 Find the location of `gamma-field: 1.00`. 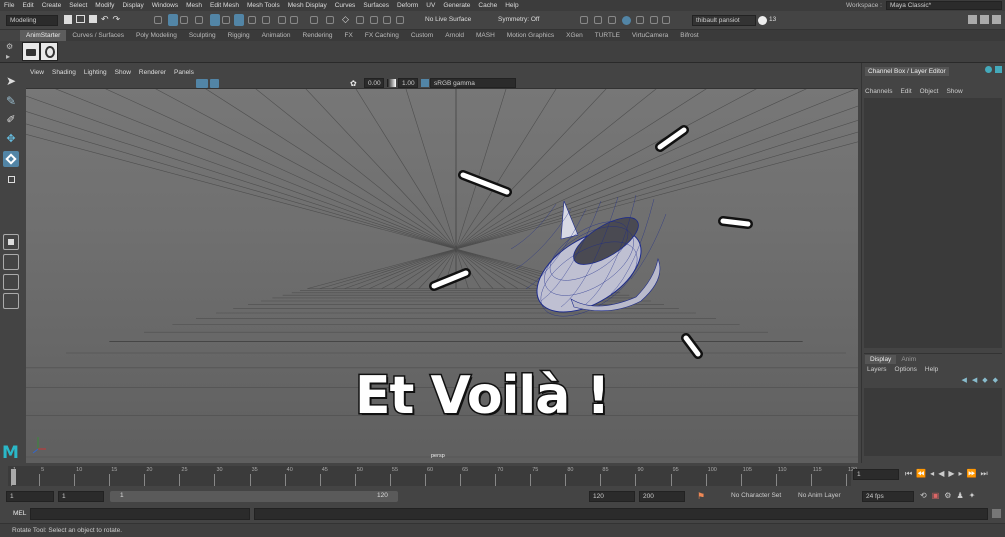

gamma-field: 1.00 is located at coordinates (408, 83).